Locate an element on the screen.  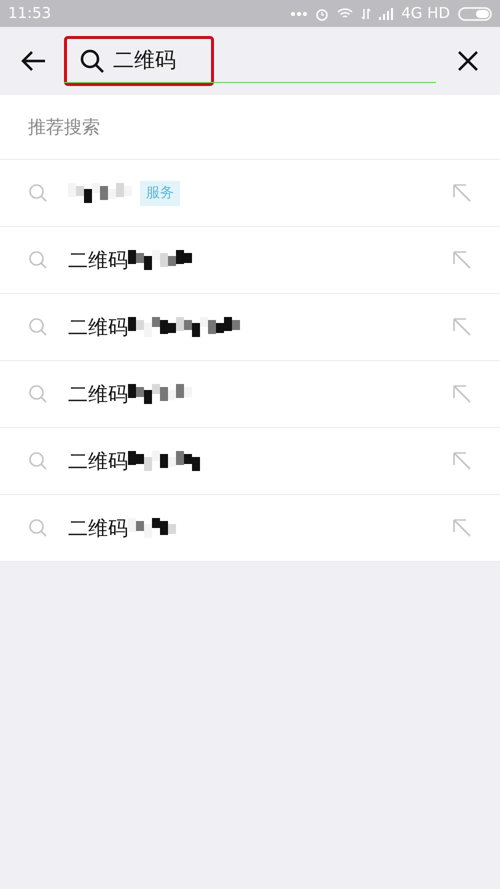
alarm-clock-icon is located at coordinates (322, 13).